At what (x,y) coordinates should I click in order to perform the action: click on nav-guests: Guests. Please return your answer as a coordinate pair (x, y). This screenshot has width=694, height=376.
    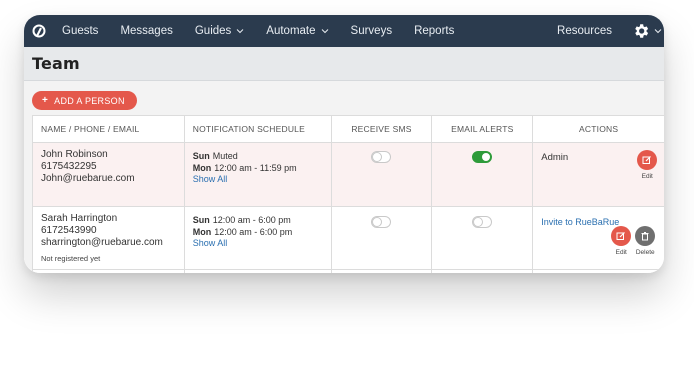
    Looking at the image, I should click on (80, 31).